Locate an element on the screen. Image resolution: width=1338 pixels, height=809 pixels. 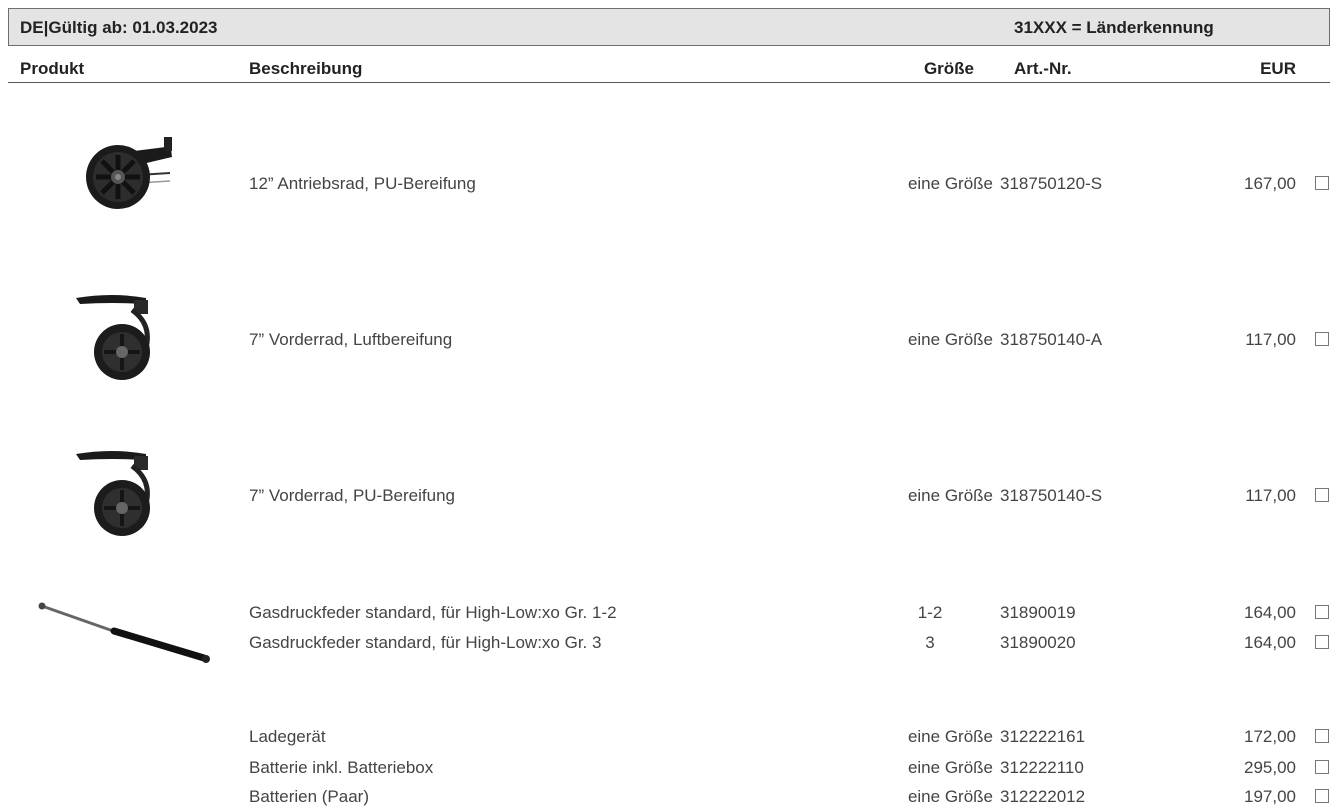
front-wheel-pu-image is located at coordinates (113, 493).